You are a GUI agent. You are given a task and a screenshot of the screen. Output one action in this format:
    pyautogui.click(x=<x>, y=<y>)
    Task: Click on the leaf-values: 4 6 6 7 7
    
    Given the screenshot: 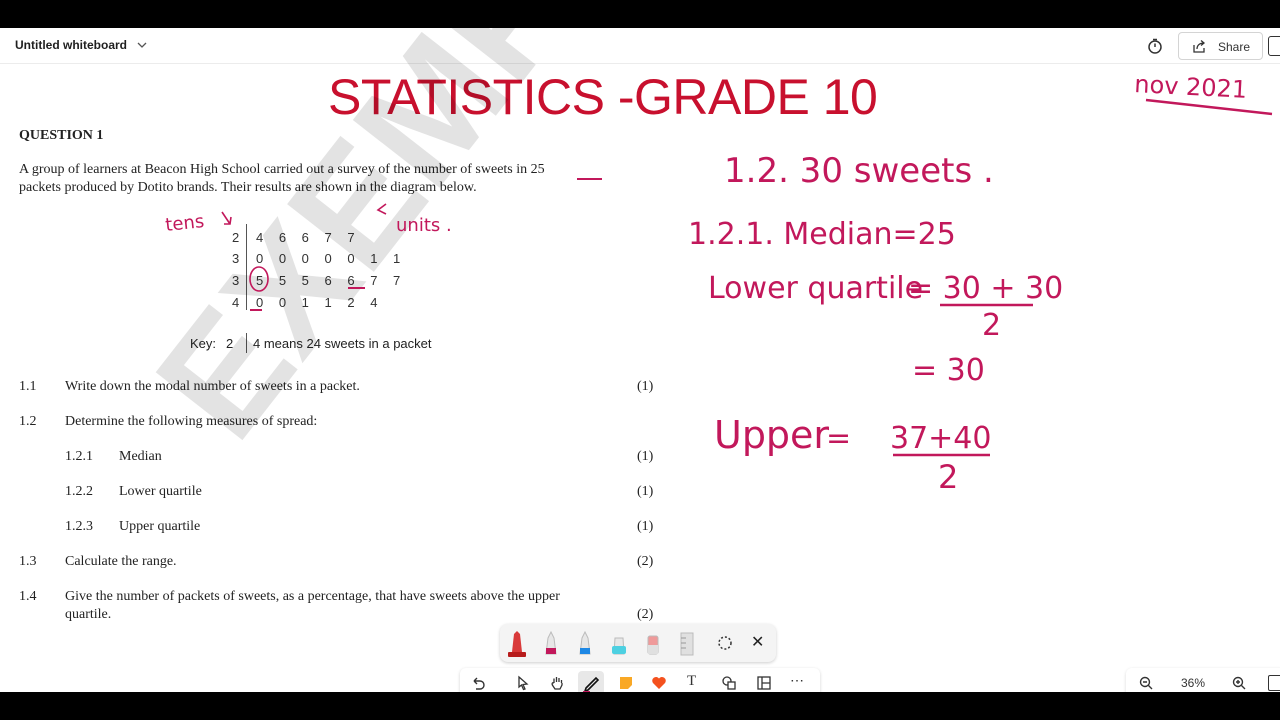 What is the action you would take?
    pyautogui.click(x=308, y=237)
    